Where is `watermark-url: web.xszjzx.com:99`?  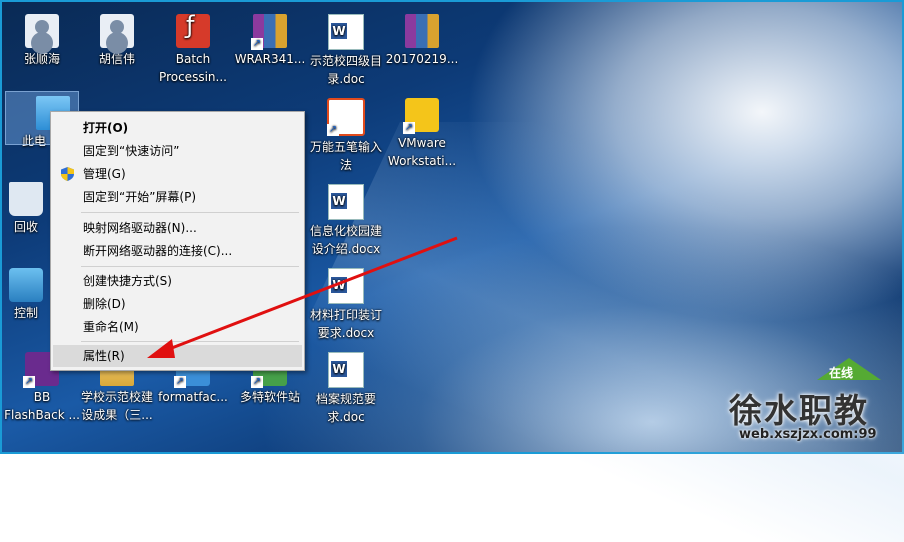
watermark-url: web.xszjzx.com:99 is located at coordinates (808, 434).